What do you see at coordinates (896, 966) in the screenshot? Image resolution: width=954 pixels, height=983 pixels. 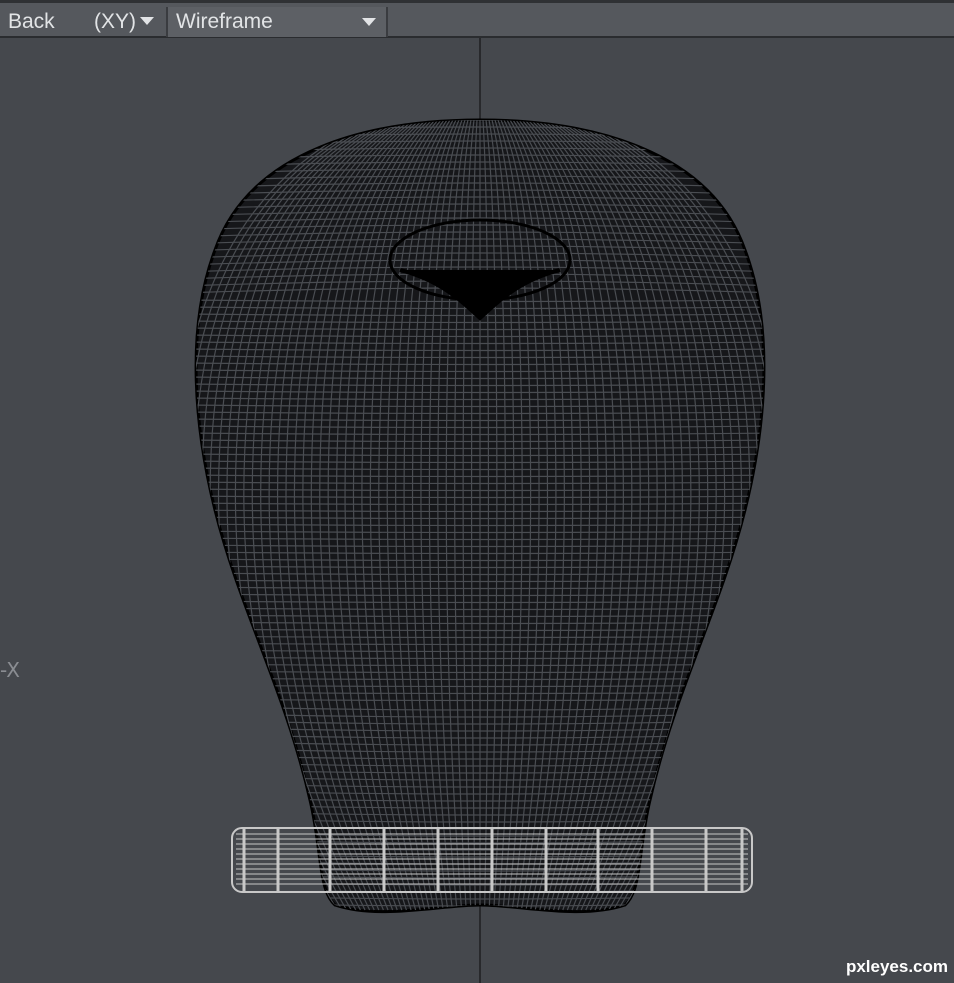 I see `watermark: pxleyes.com` at bounding box center [896, 966].